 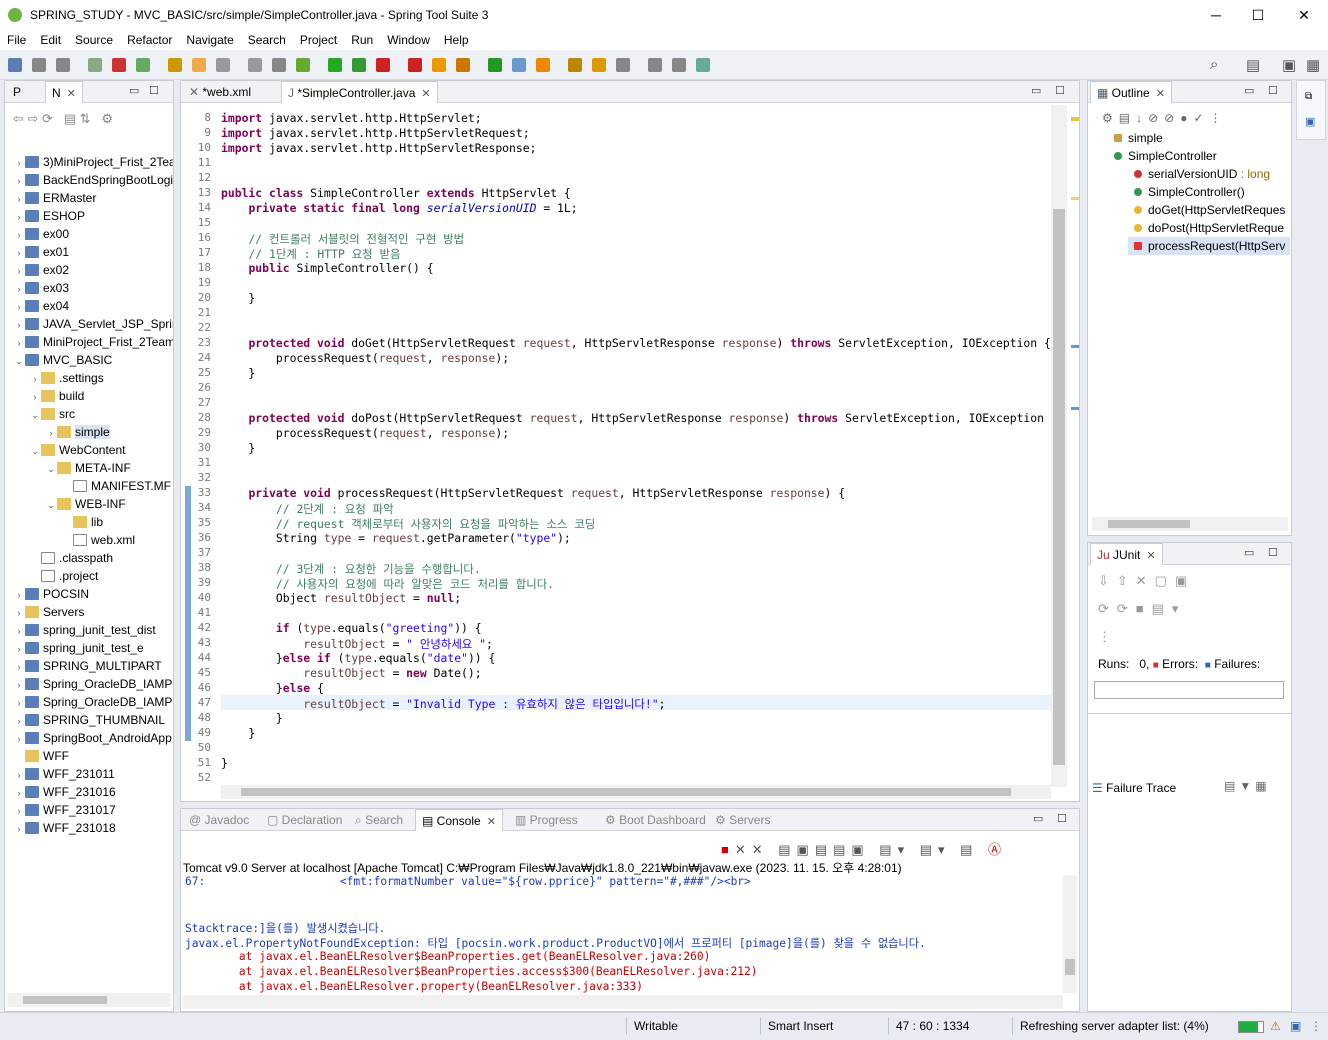 What do you see at coordinates (1186, 210) in the screenshot?
I see `outline-item: doGet(HttpServletReques` at bounding box center [1186, 210].